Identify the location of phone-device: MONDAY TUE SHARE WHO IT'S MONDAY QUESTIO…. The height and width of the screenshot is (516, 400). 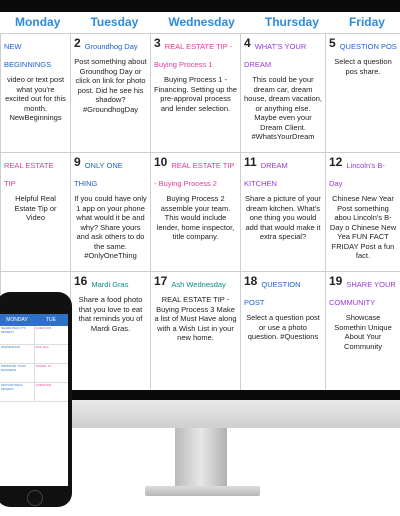
(36, 399).